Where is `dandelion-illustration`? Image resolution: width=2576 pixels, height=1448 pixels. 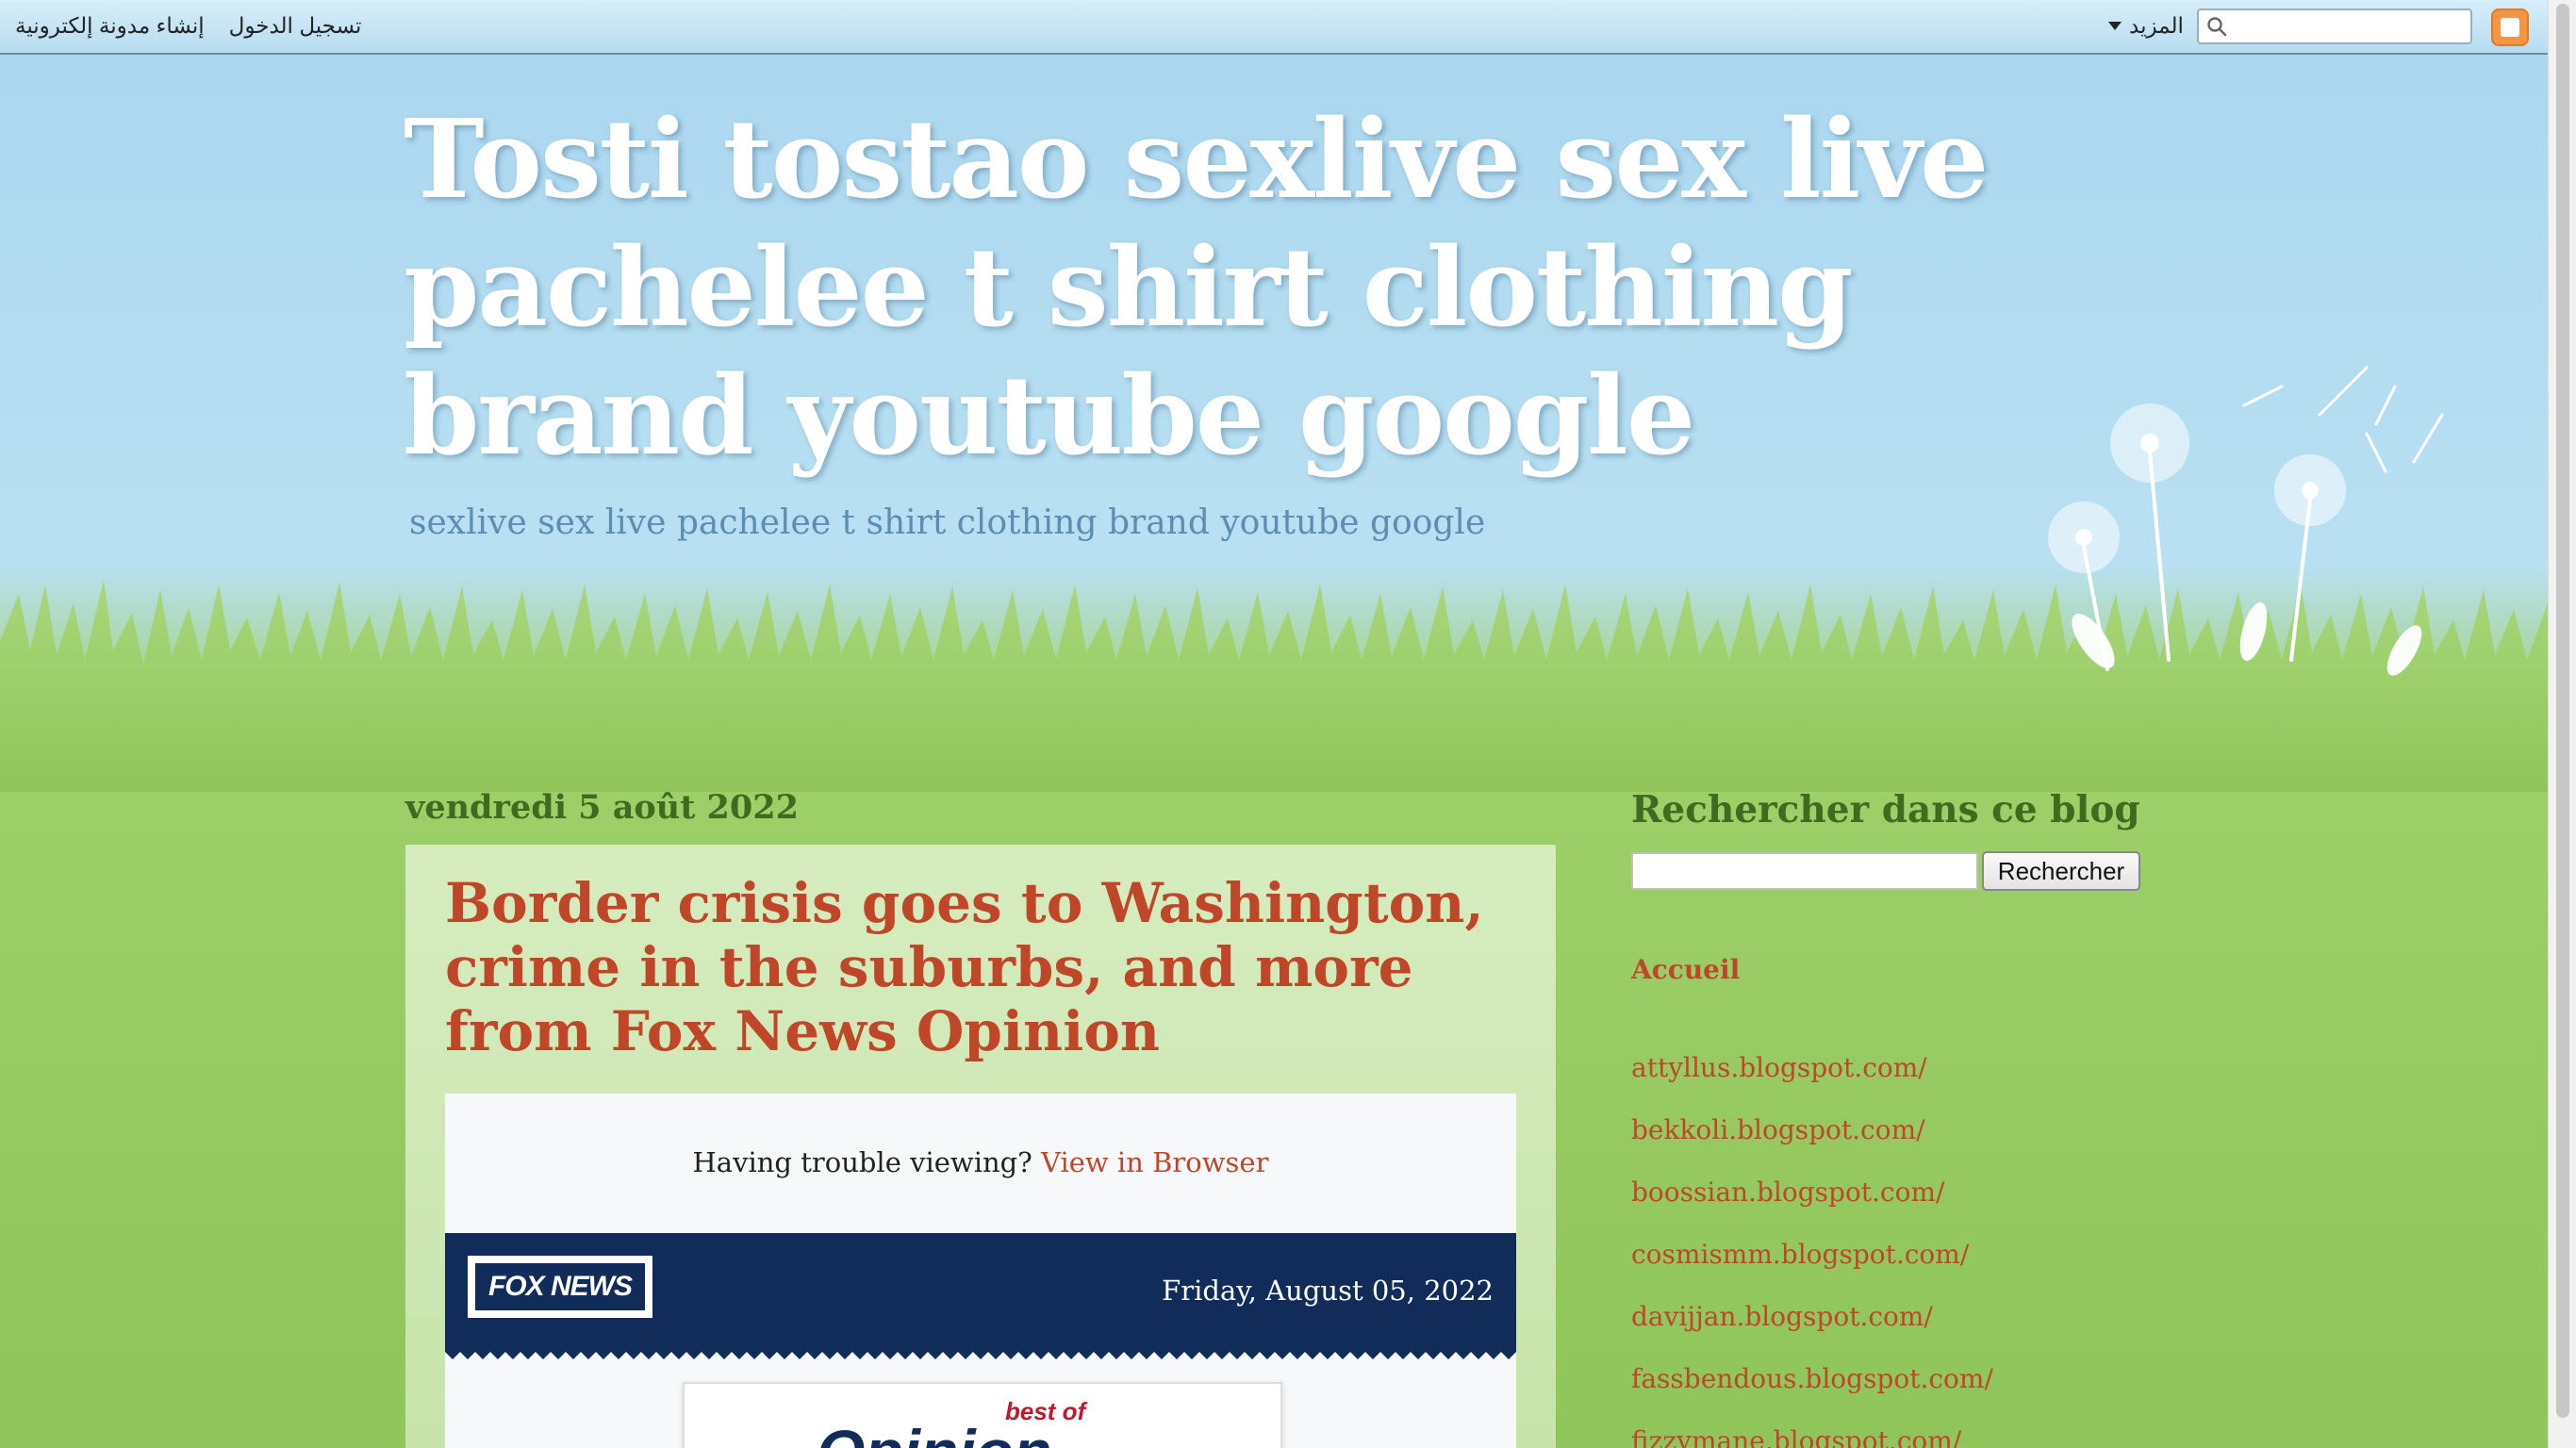 dandelion-illustration is located at coordinates (2246, 521).